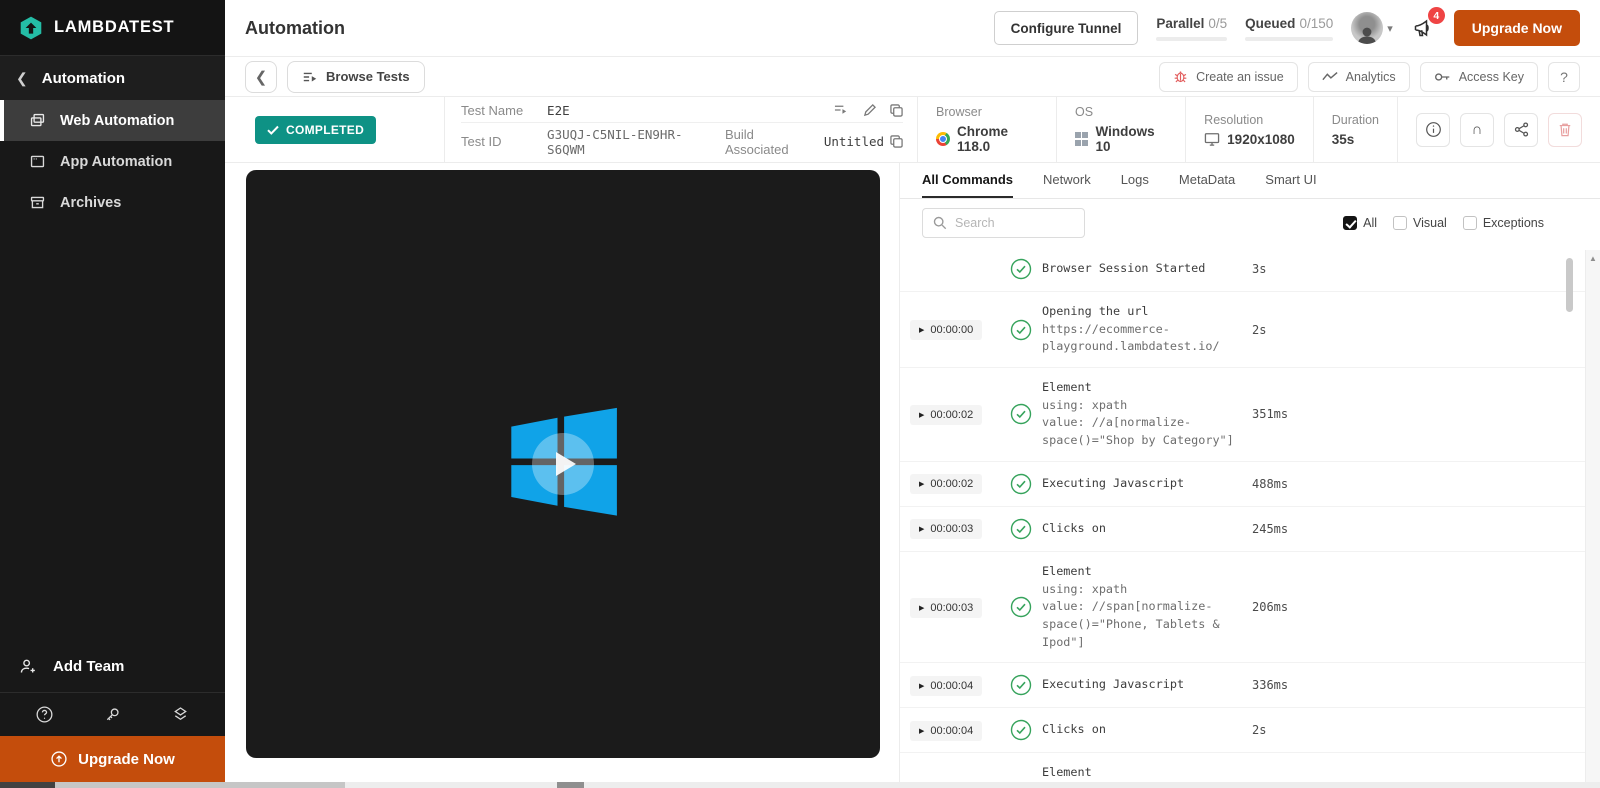  I want to click on browse-tests-button: Browse Tests, so click(356, 76).